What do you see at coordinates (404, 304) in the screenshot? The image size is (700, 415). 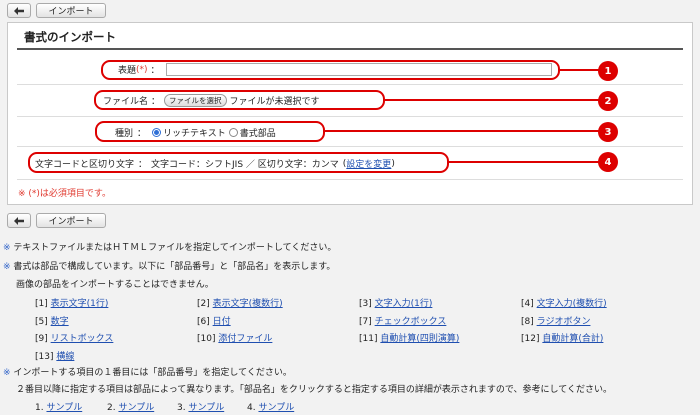 I see `part-link: 文字入力(1行)` at bounding box center [404, 304].